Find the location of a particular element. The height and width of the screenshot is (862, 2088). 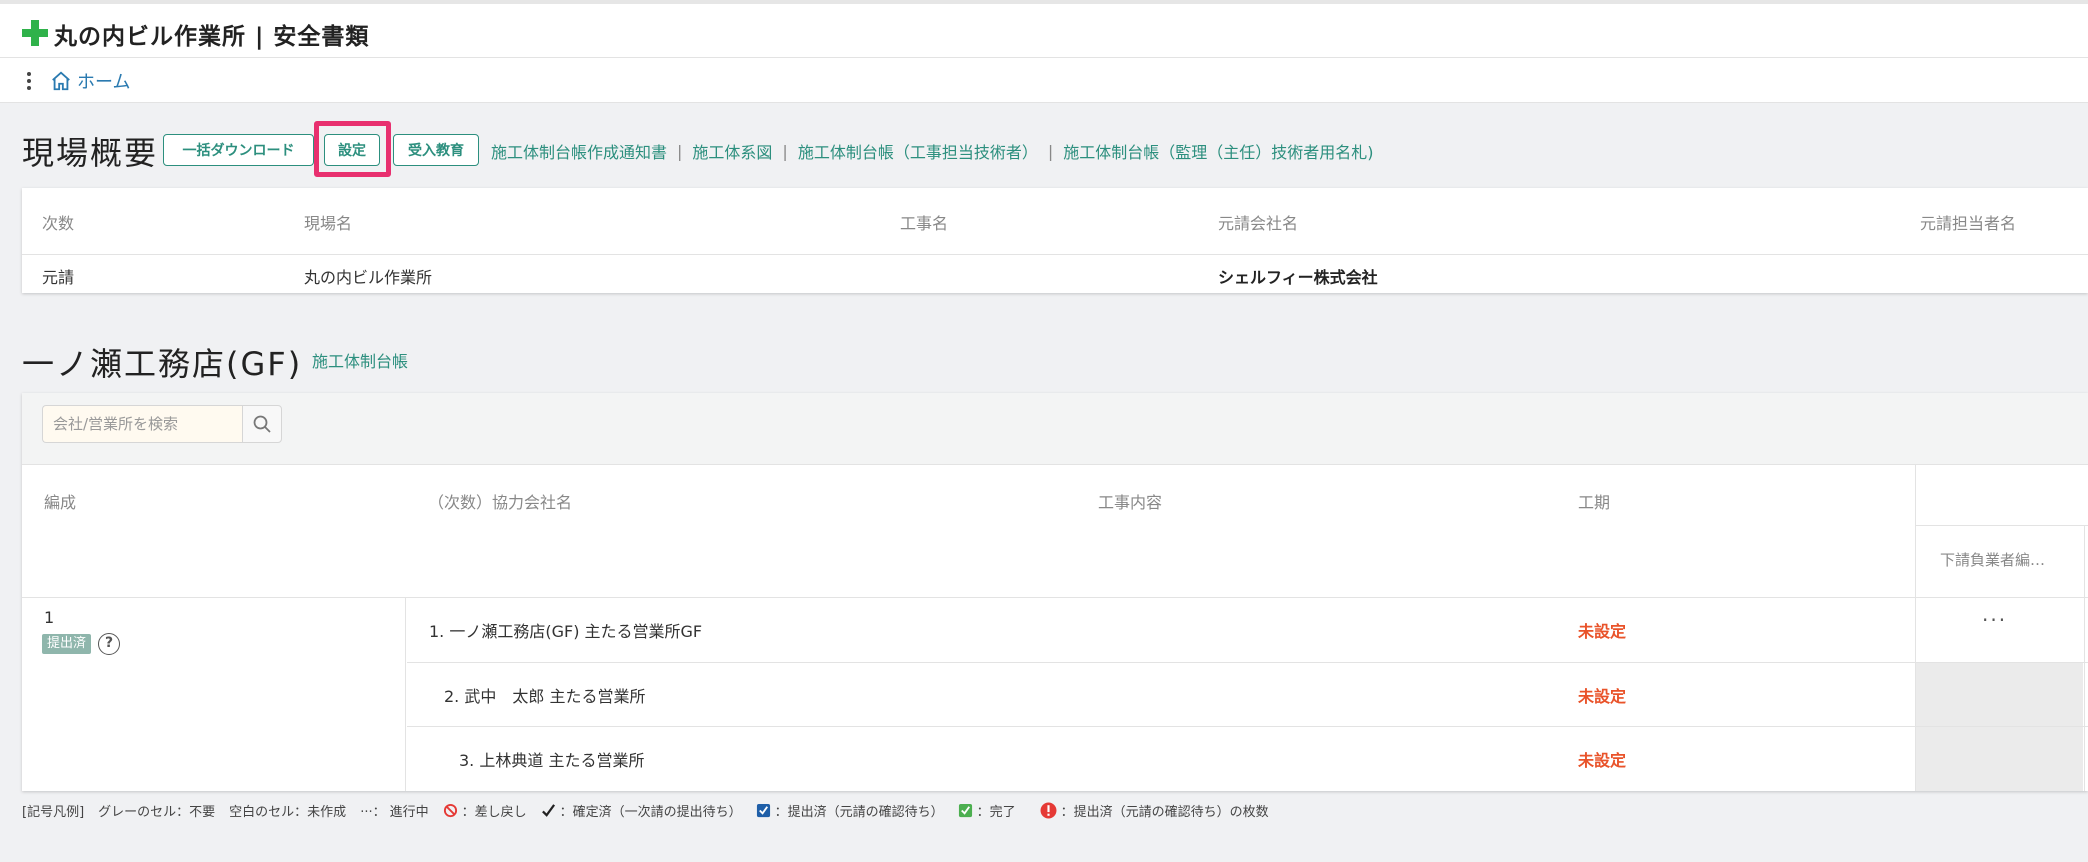

top-bar: 丸の内ビル作業所 | 安全書類 is located at coordinates (1044, 29).